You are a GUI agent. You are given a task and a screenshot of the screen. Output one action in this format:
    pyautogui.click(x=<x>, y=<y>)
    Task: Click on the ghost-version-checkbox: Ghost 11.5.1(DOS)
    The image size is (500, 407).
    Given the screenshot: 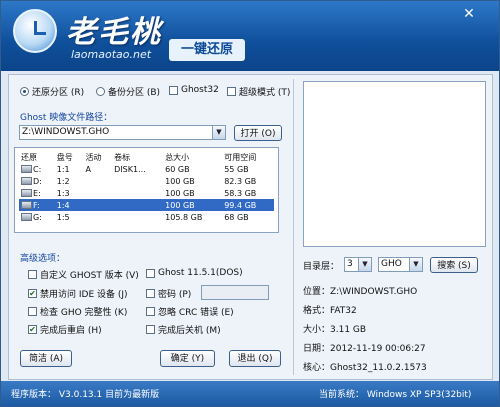 What is the action you would take?
    pyautogui.click(x=194, y=273)
    